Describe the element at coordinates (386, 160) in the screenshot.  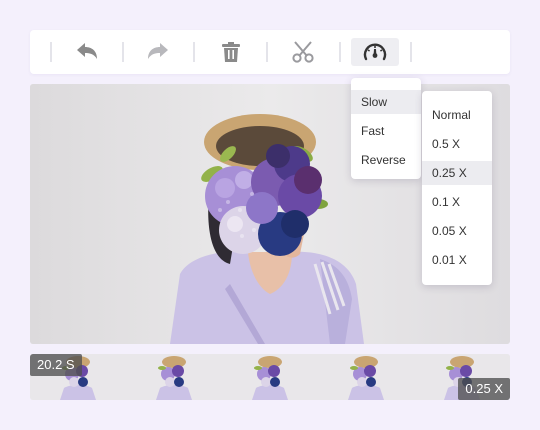
I see `speed-menu-item-reverse: Reverse` at that location.